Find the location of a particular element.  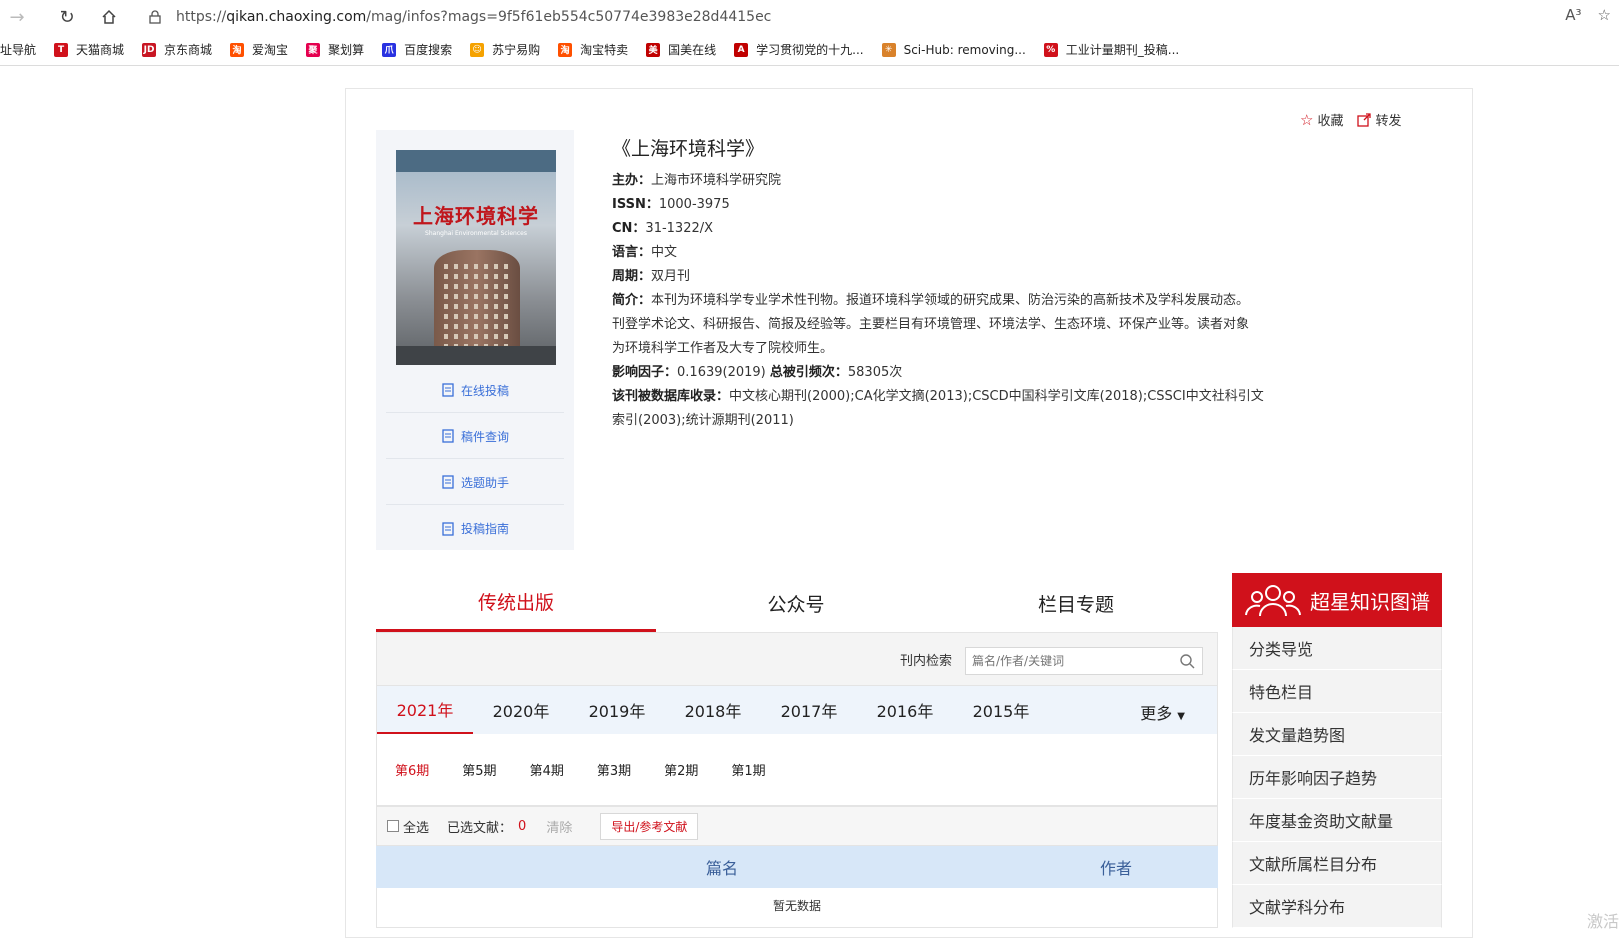

side-link-cloud-upload: 在线投稿 is located at coordinates (475, 390).